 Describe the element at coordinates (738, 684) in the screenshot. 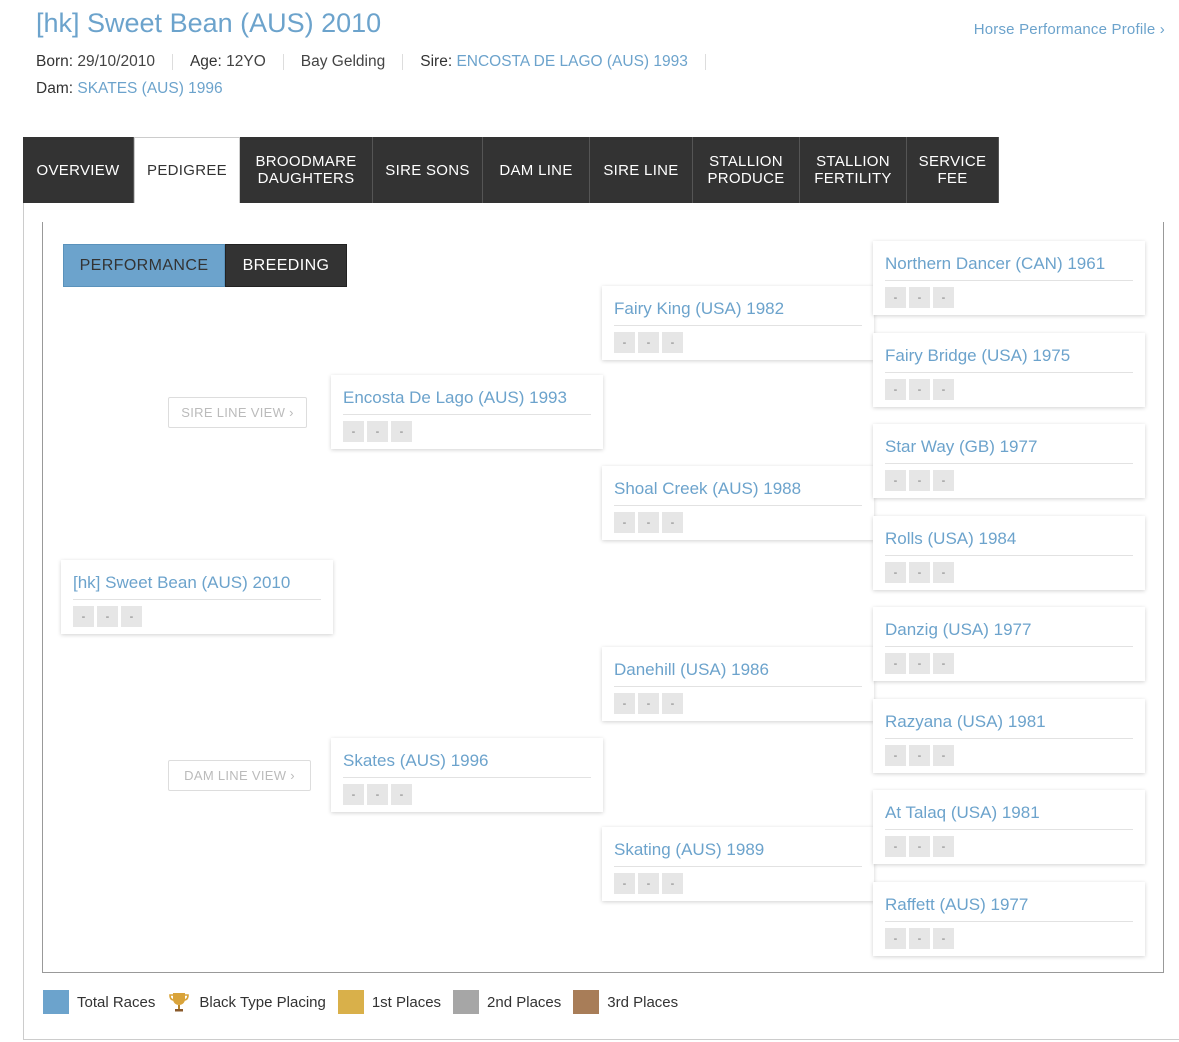

I see `pedigree-card-gen2: Danehill (USA) 1986 - - -` at that location.